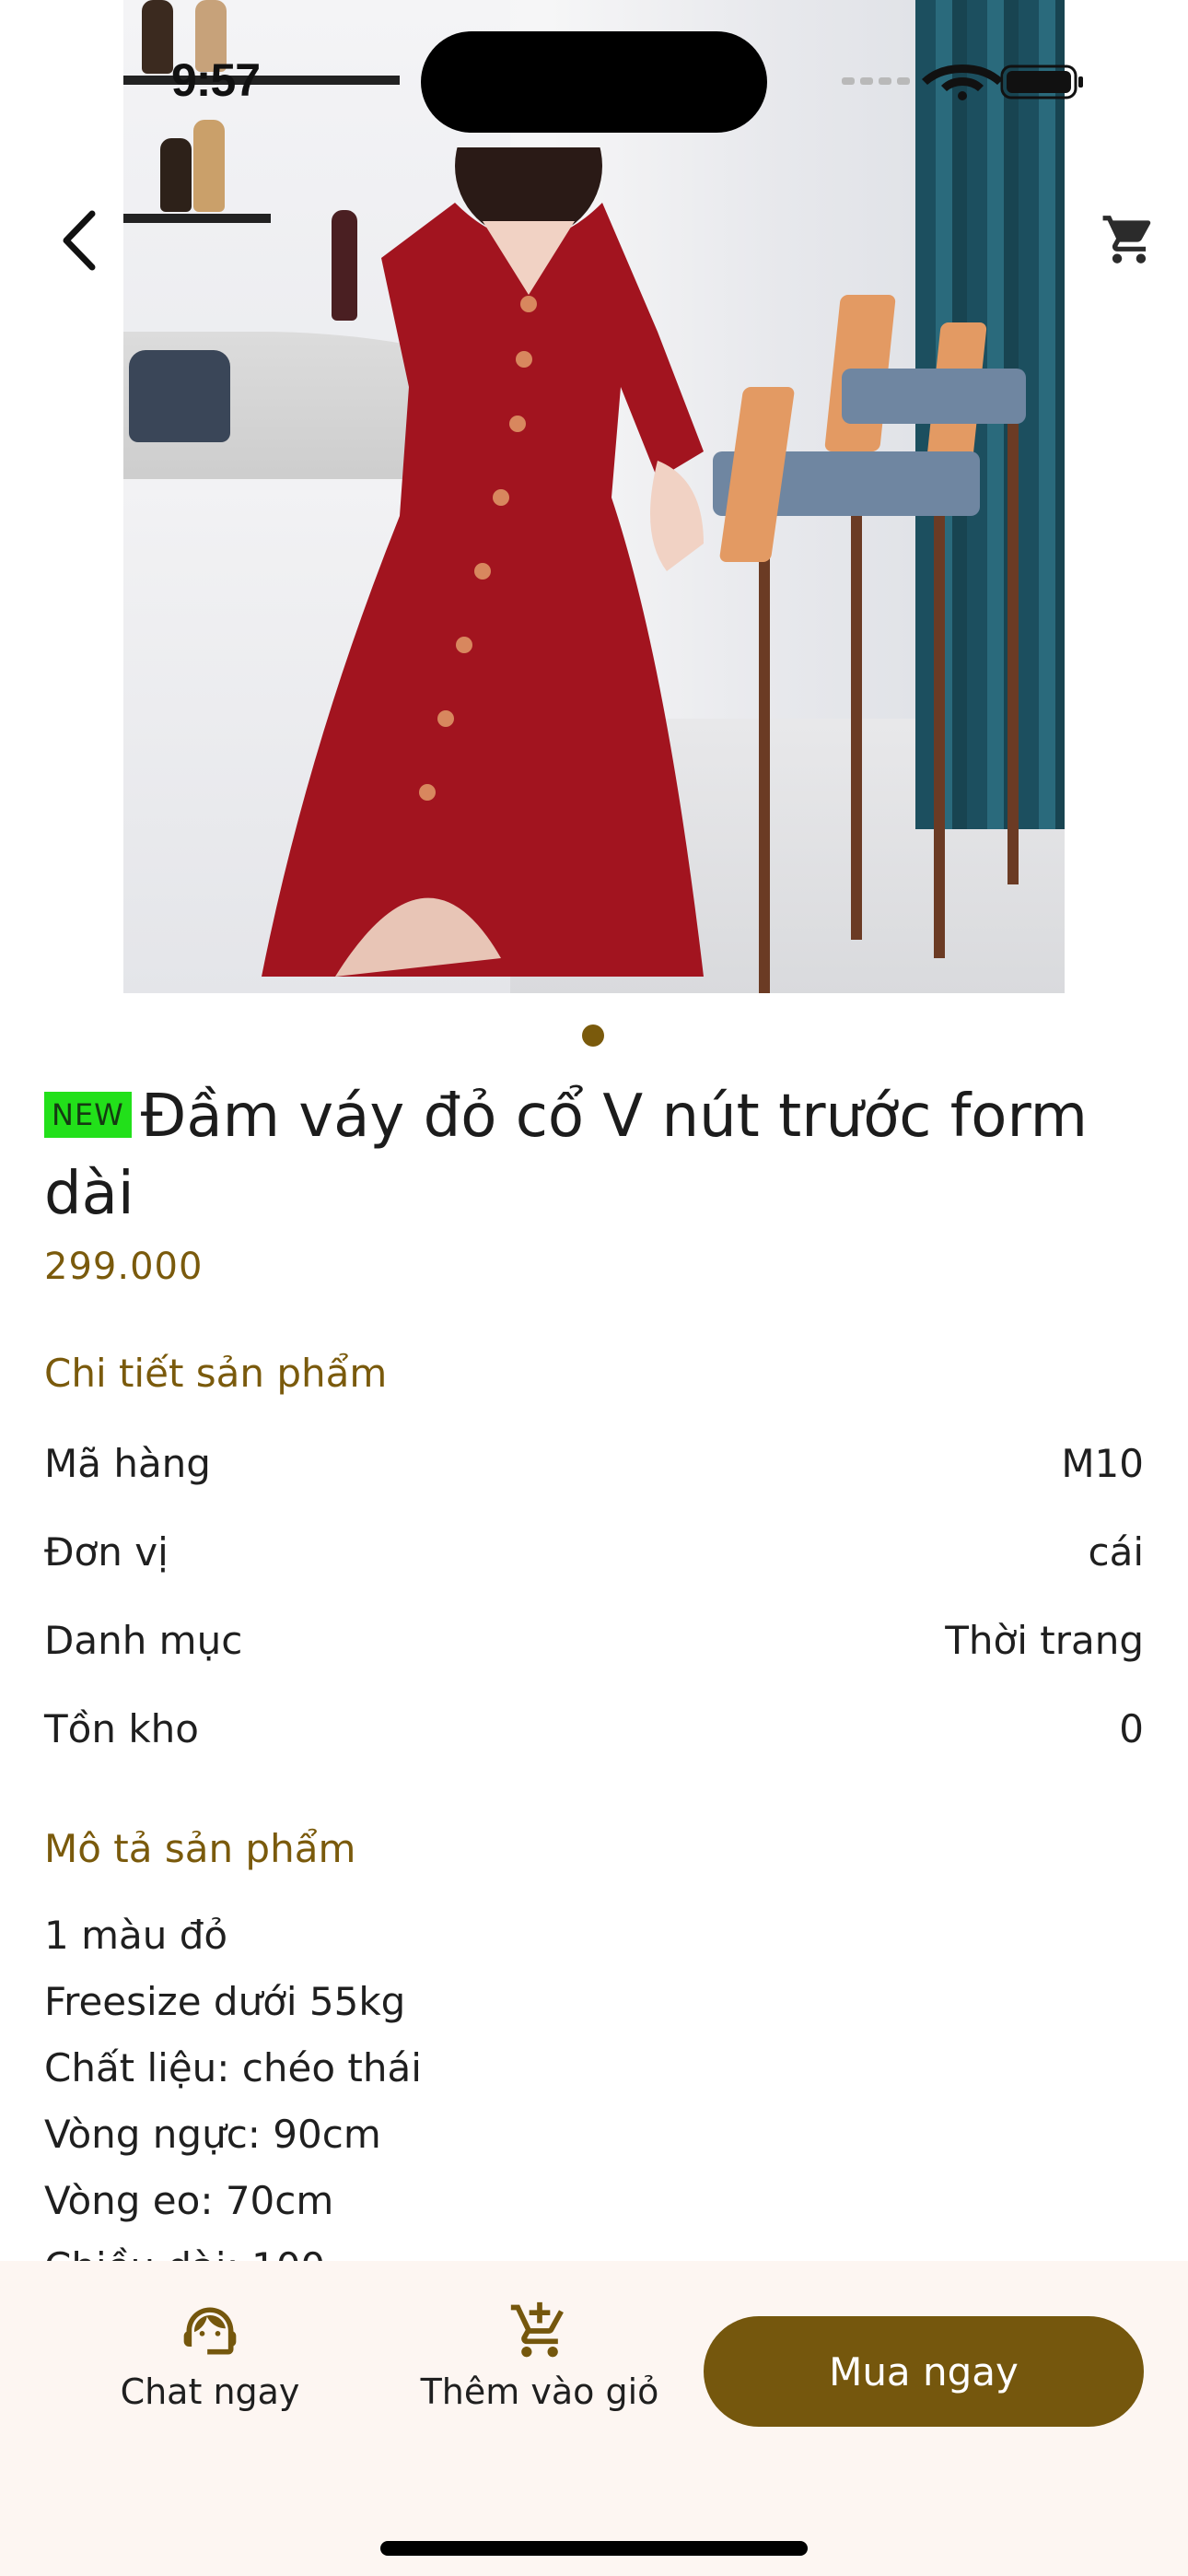 The width and height of the screenshot is (1188, 2576). What do you see at coordinates (212, 2134) in the screenshot?
I see `description-line: Vòng ngực: 90cm` at bounding box center [212, 2134].